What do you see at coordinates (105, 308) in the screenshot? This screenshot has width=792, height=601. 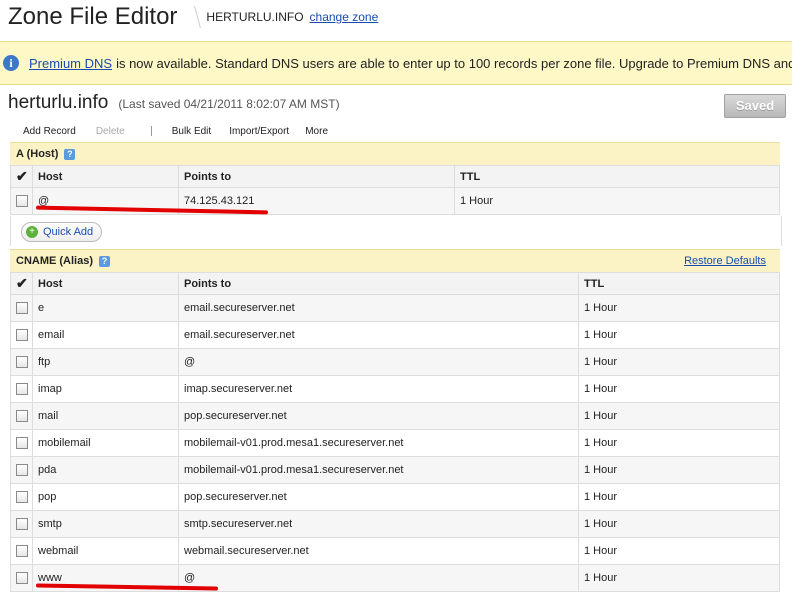 I see `host-cell: e` at bounding box center [105, 308].